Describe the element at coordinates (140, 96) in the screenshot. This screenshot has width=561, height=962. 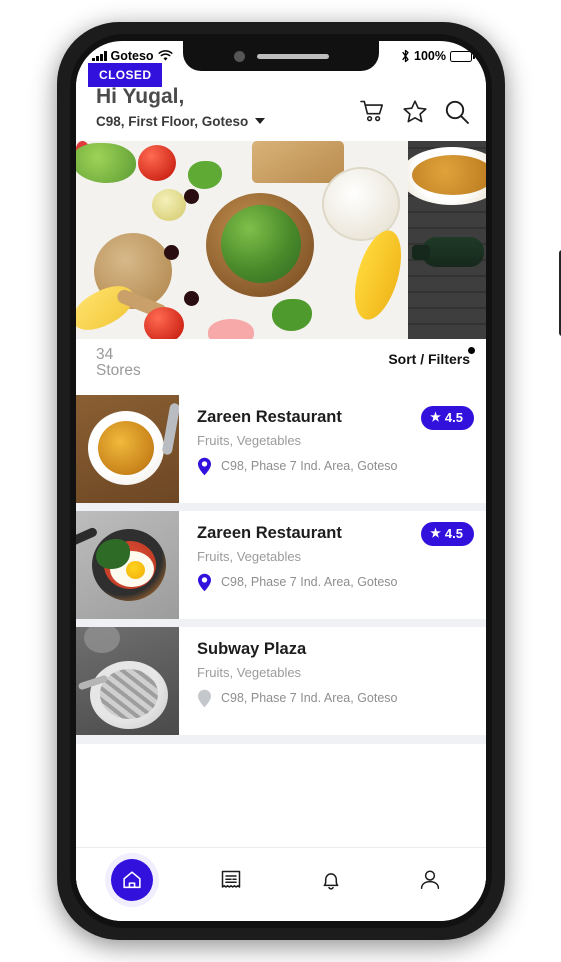
I see `greeting-text: Hi Yugal,` at that location.